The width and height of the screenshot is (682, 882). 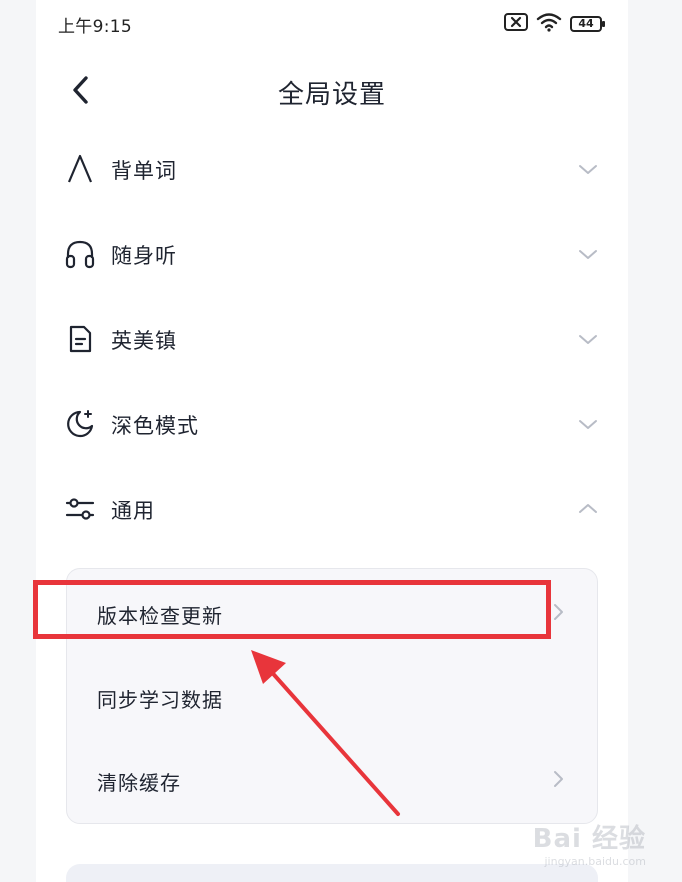 What do you see at coordinates (332, 23) in the screenshot?
I see `status-bar: 上午9:15 44` at bounding box center [332, 23].